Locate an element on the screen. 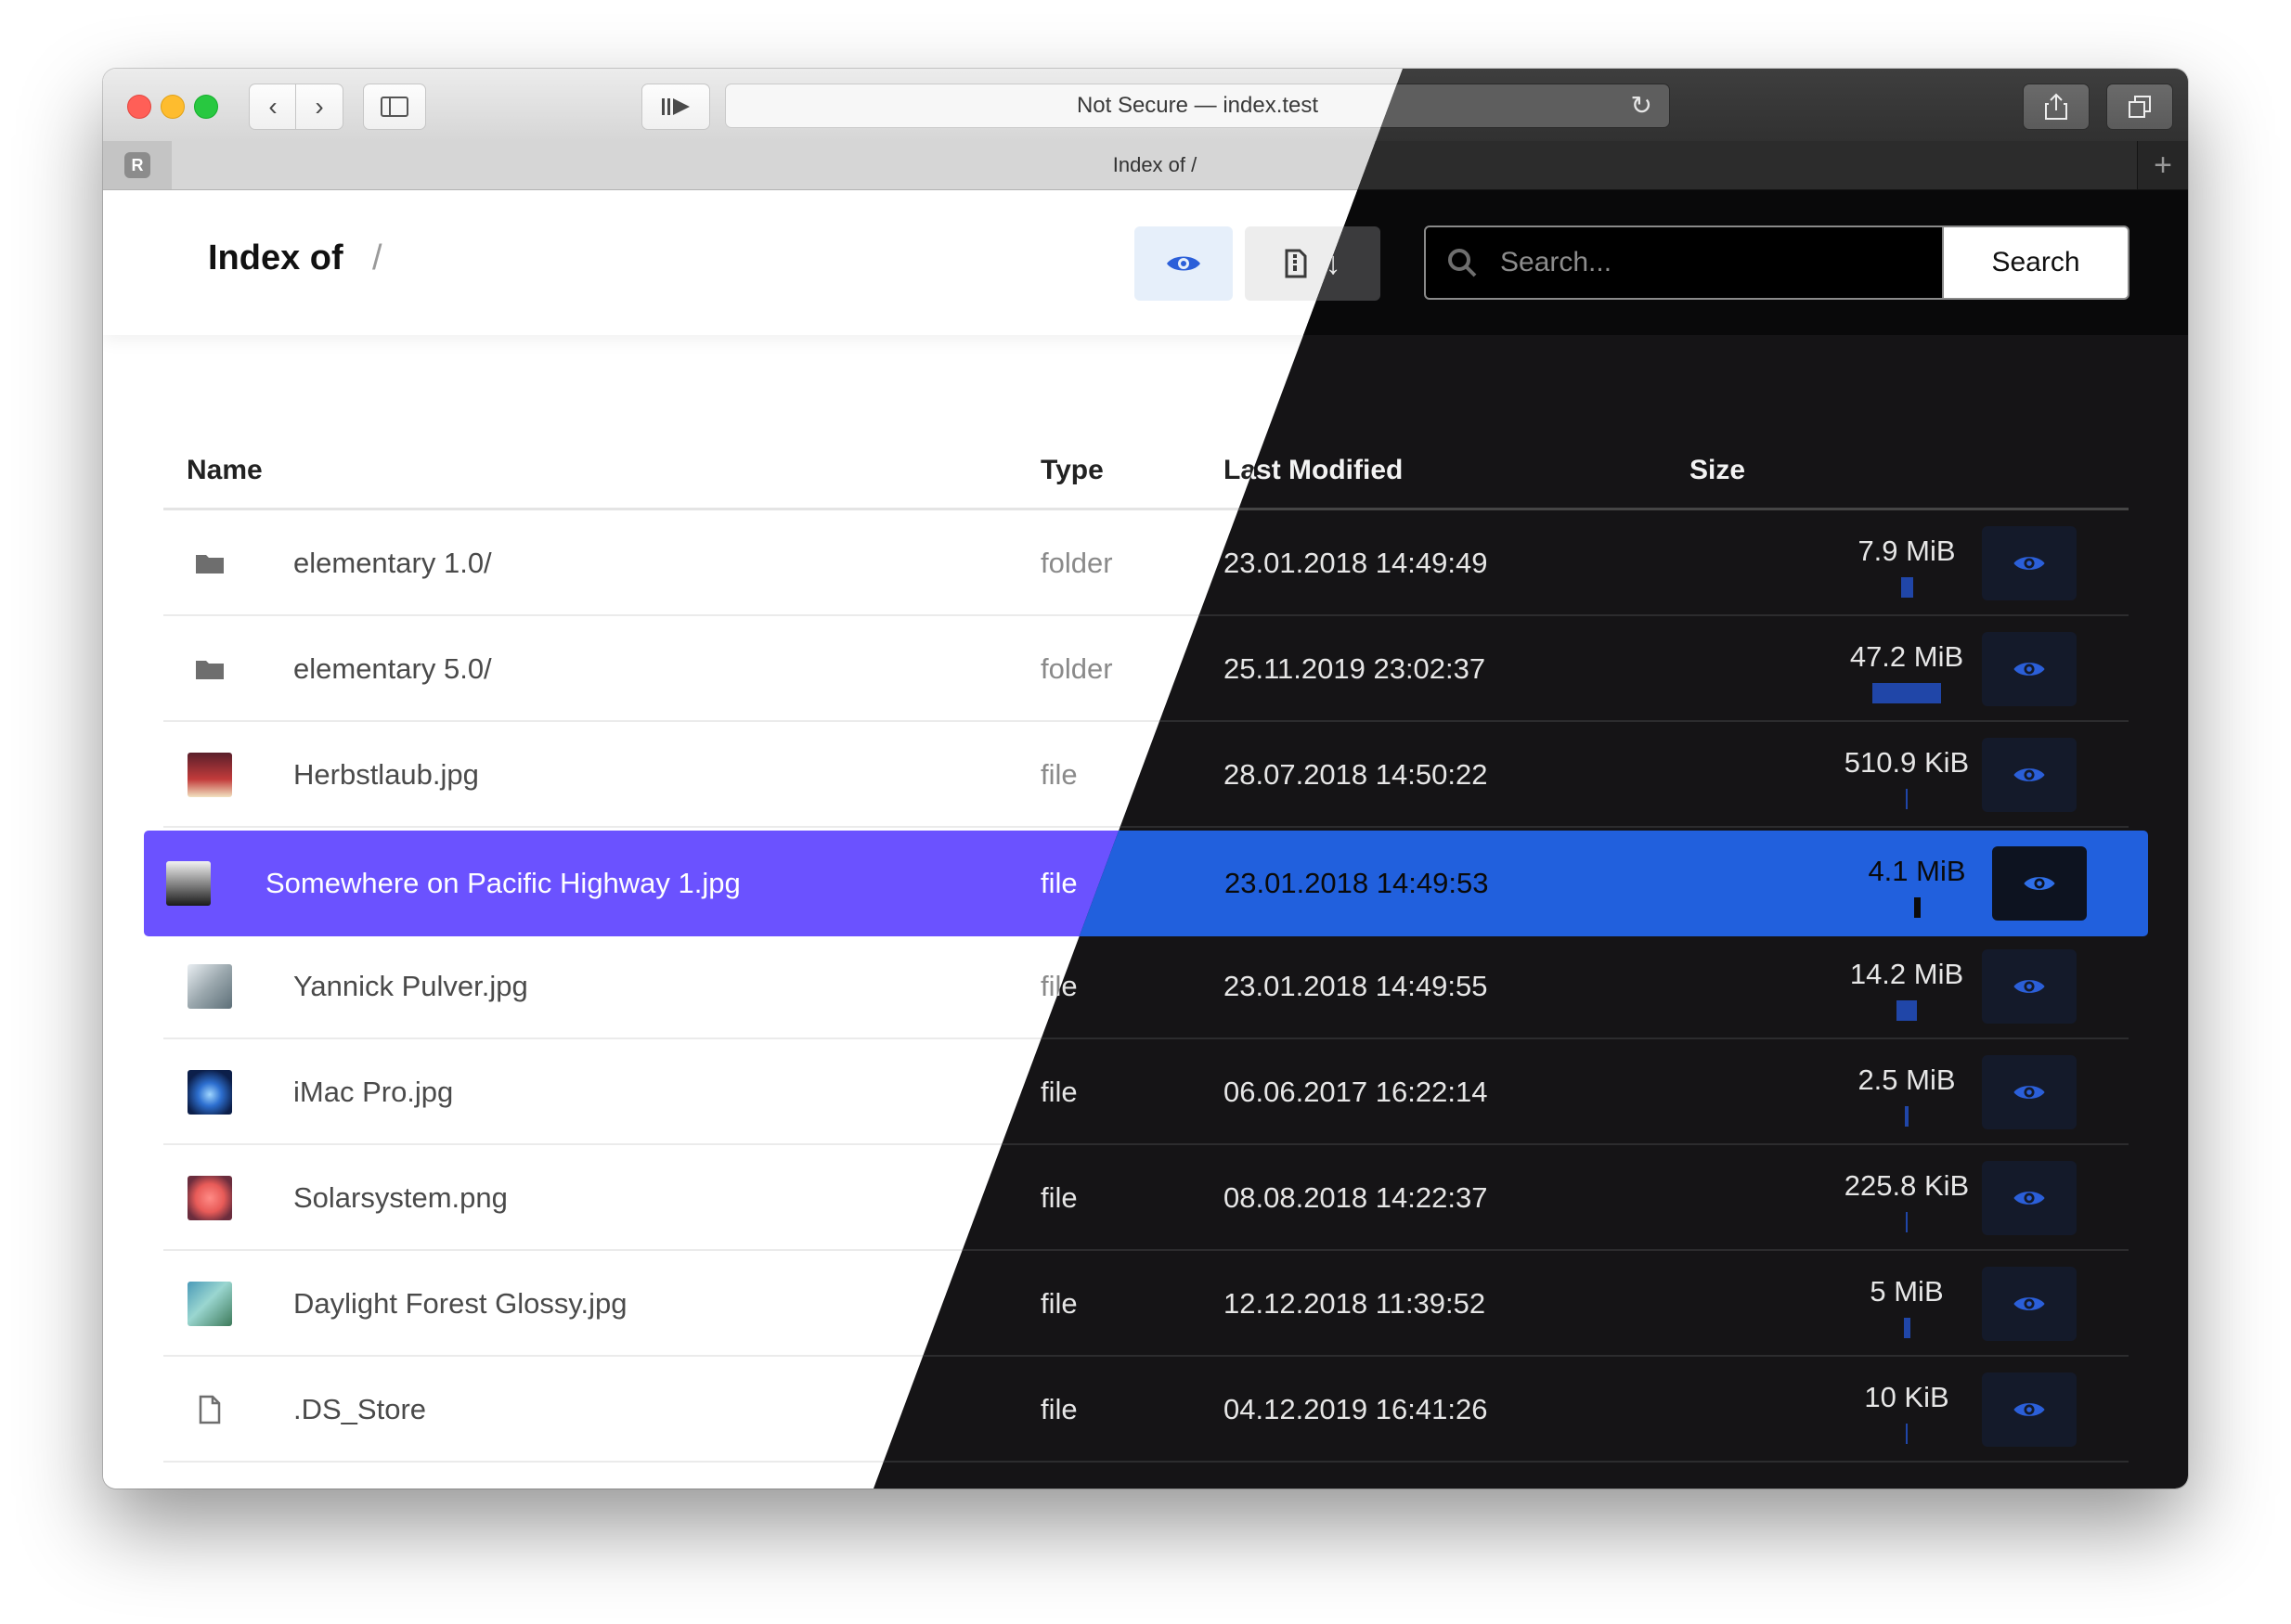 This screenshot has height=1624, width=2291. maximize-window-button is located at coordinates (206, 107).